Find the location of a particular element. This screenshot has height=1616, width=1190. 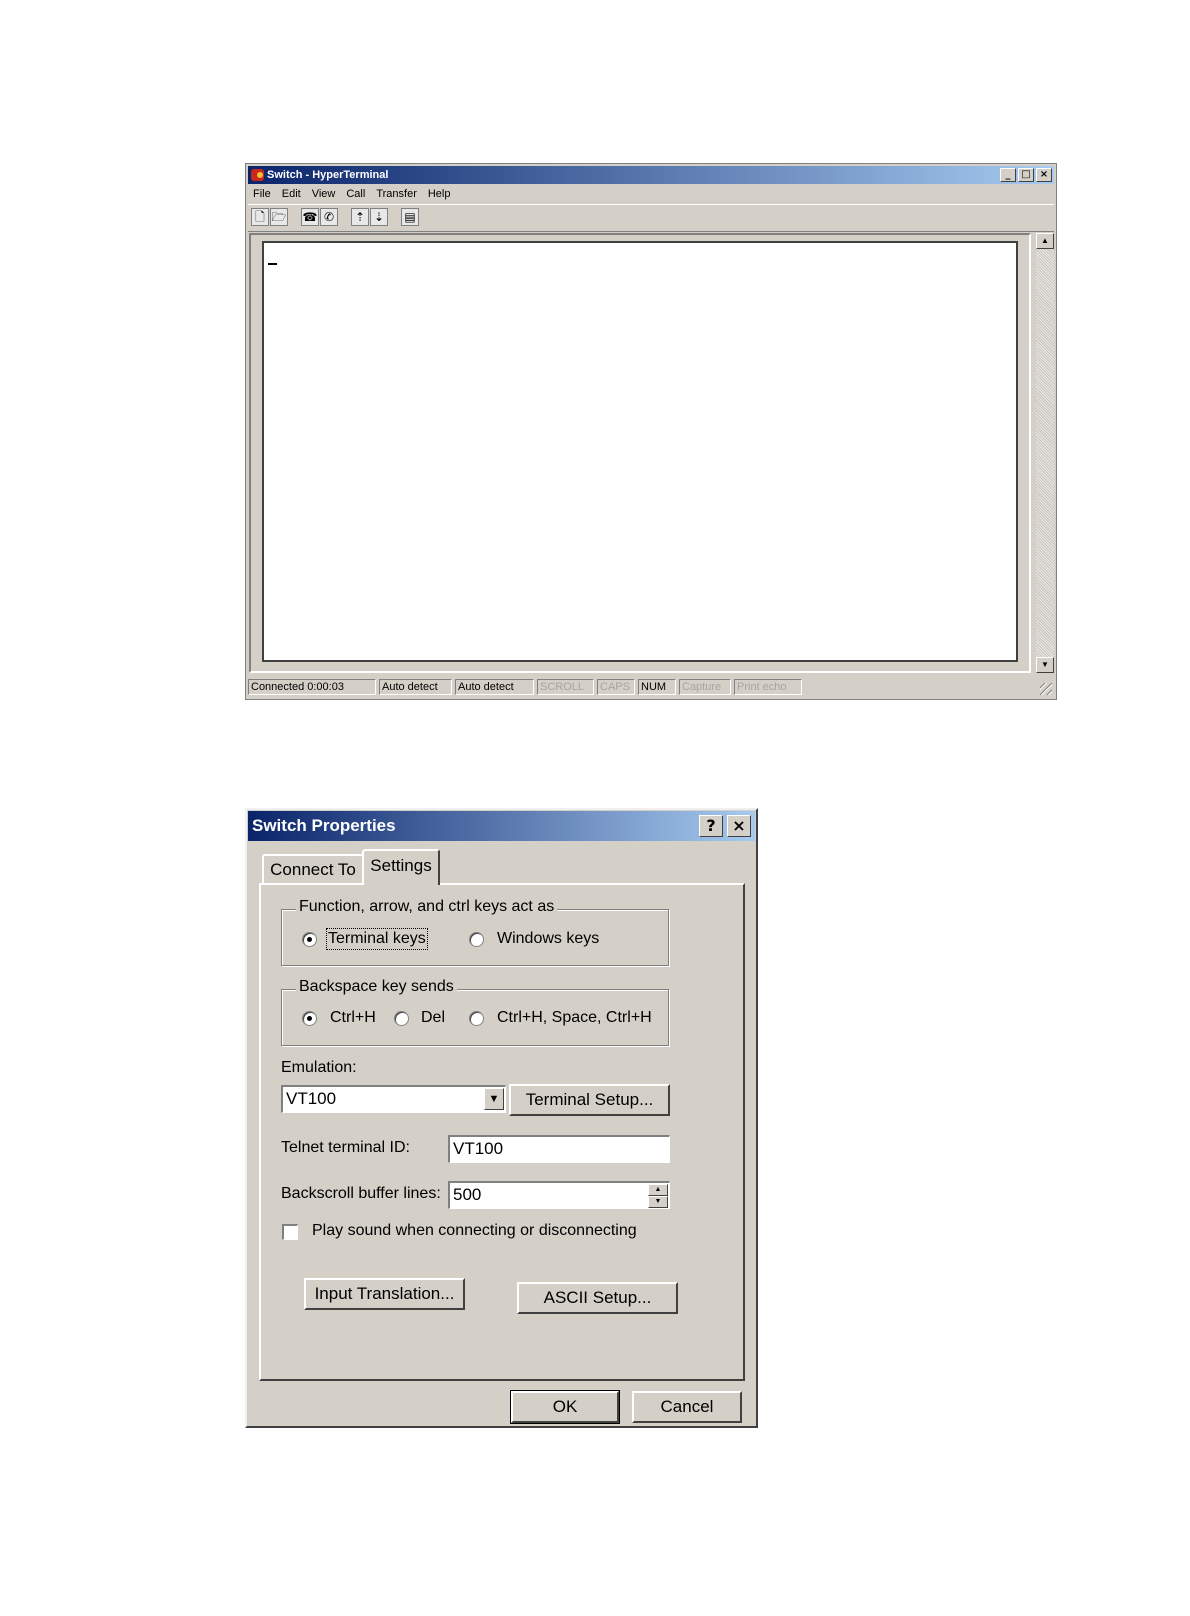

new-icon: 🗋 is located at coordinates (260, 217).